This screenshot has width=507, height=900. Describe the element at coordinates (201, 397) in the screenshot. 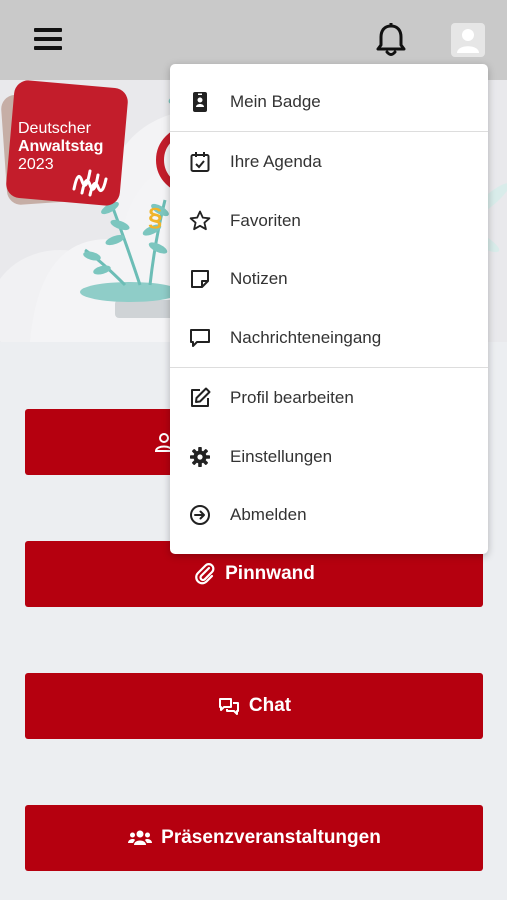

I see `edit-icon` at that location.